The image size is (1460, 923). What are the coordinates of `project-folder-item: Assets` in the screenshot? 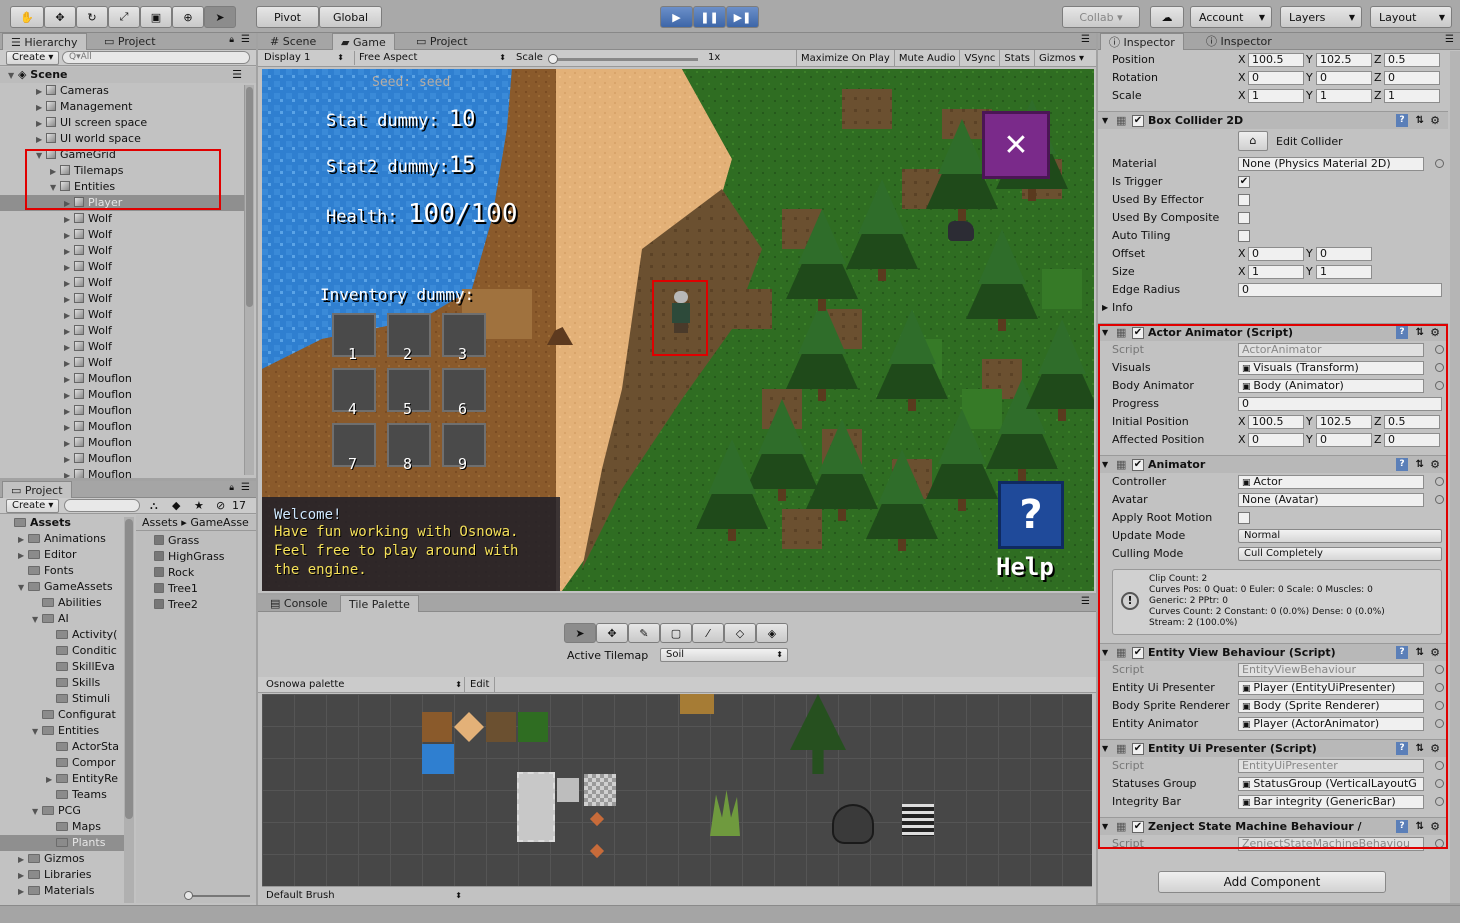 It's located at (62, 523).